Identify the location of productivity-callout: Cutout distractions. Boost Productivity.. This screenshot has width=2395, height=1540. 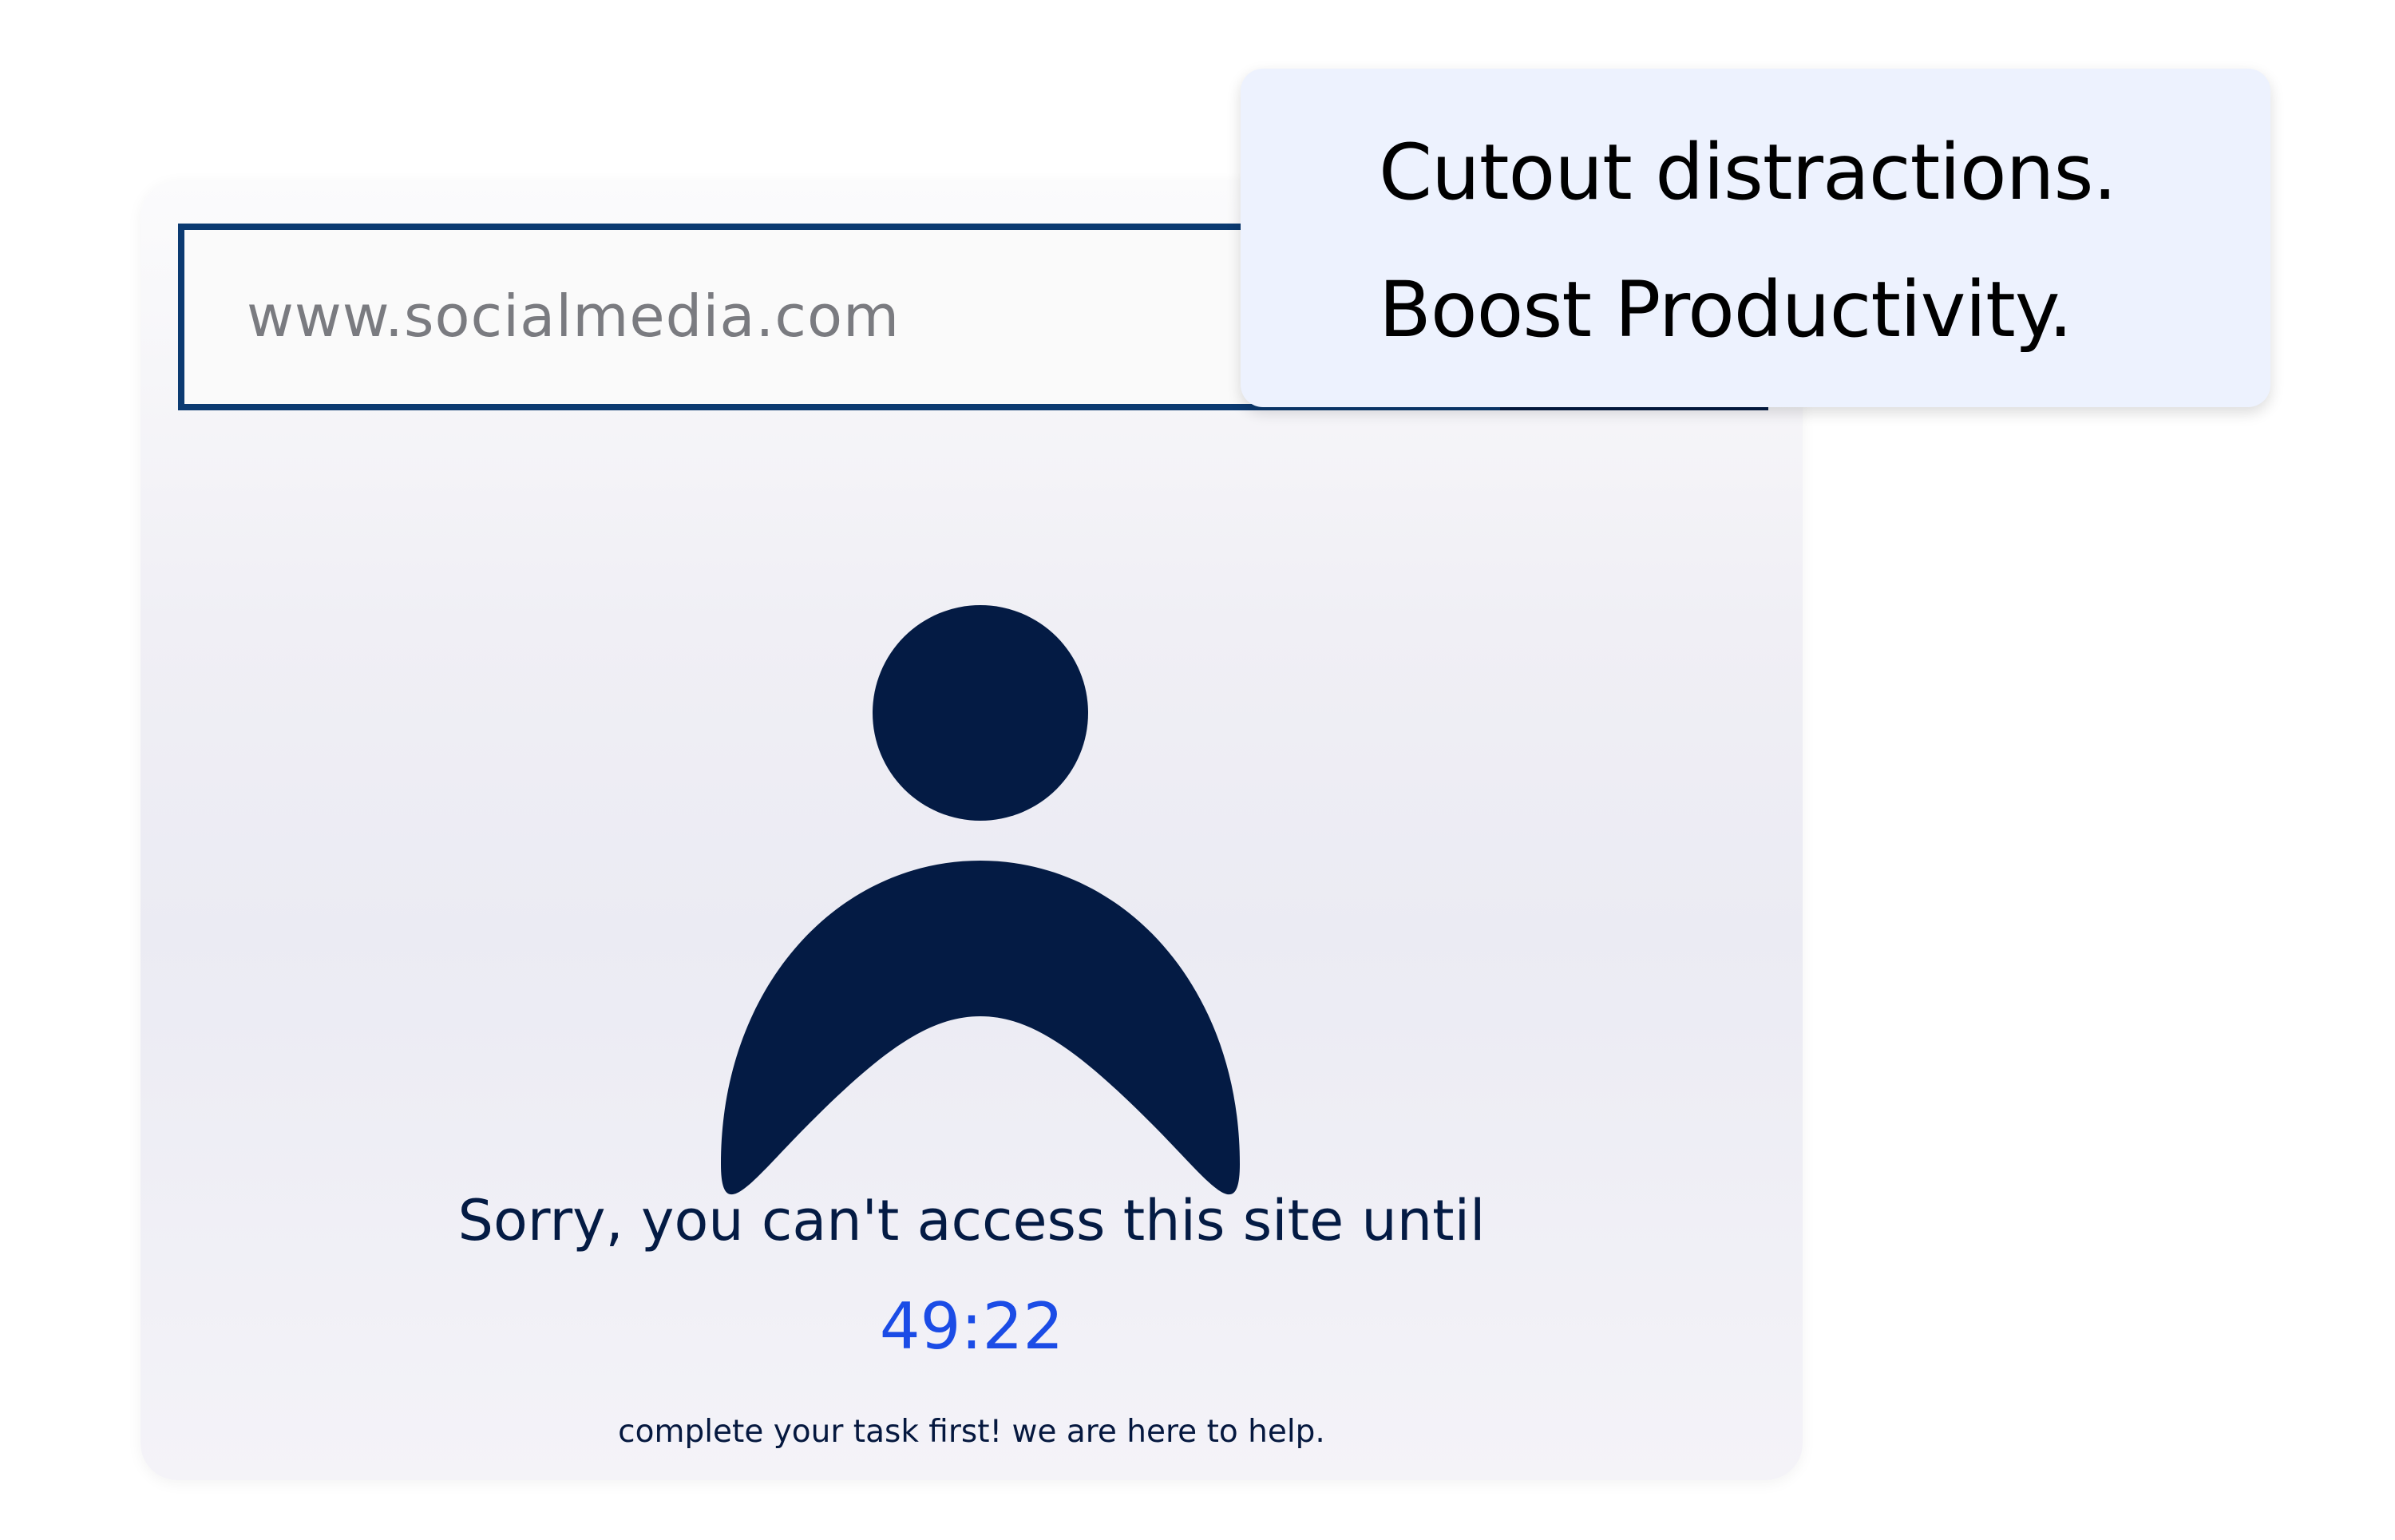
(1755, 238).